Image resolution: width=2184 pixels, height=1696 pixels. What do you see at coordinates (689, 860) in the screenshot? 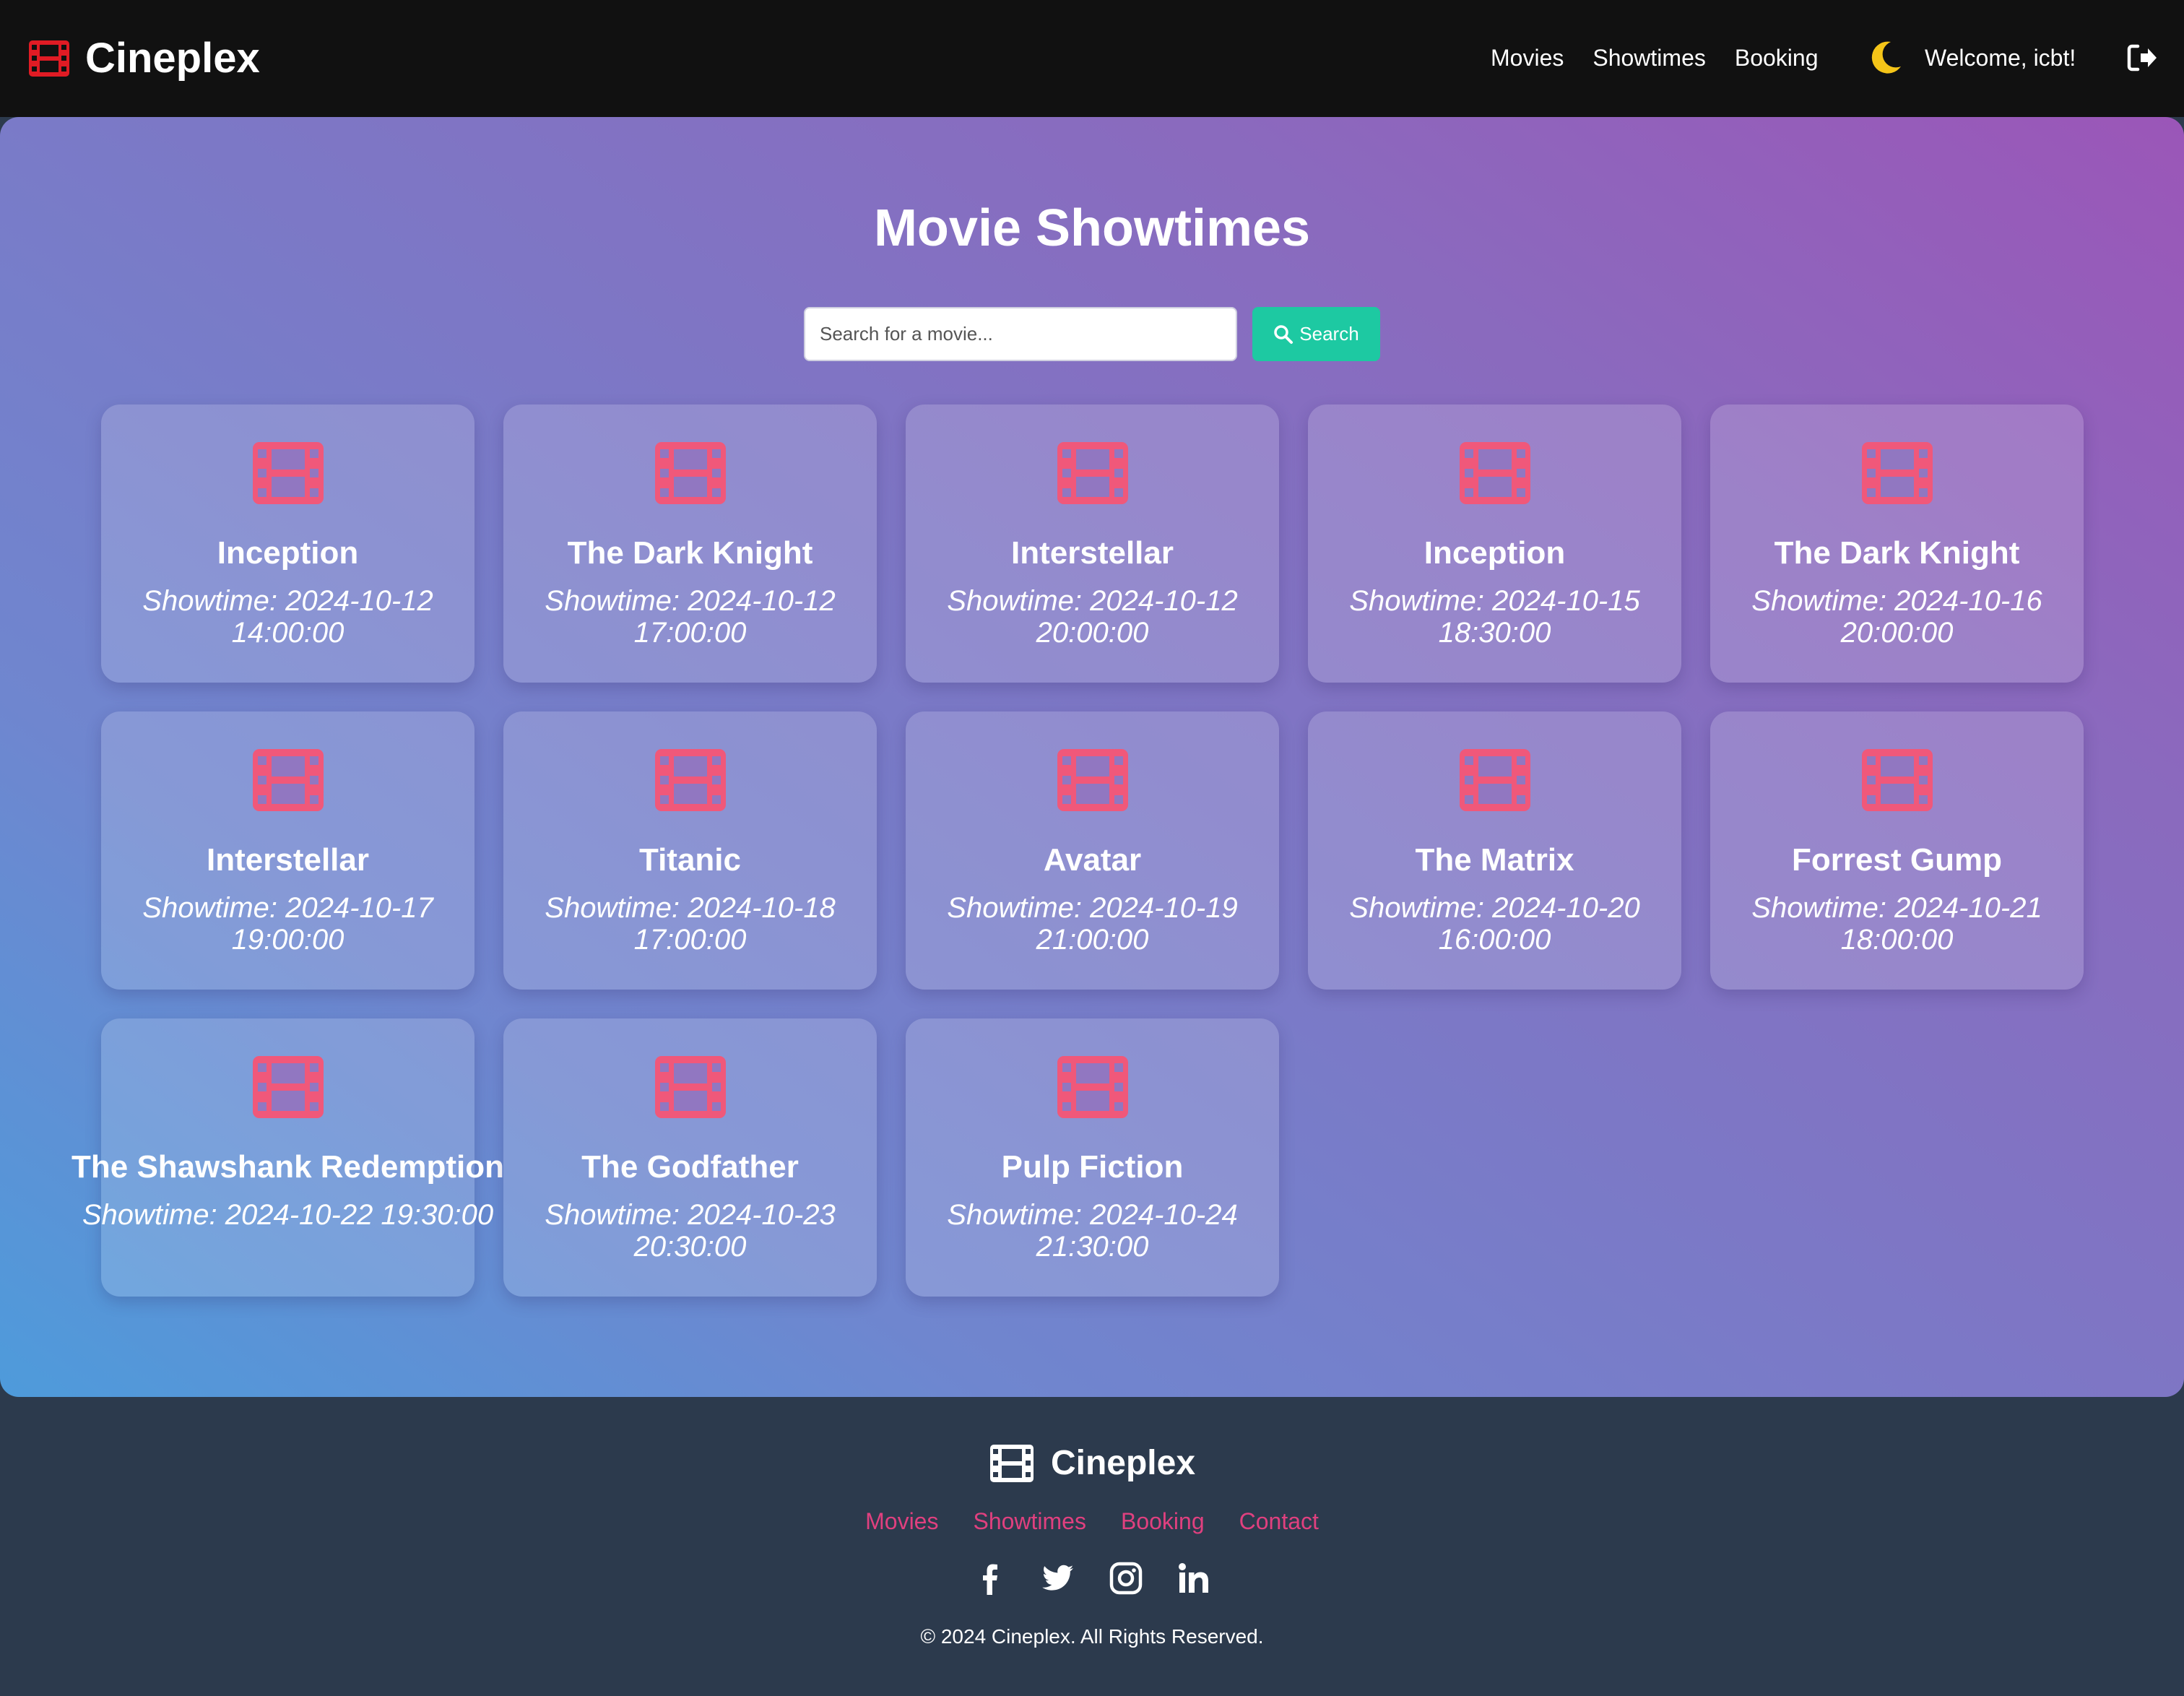
I see `movie-title: Titanic` at bounding box center [689, 860].